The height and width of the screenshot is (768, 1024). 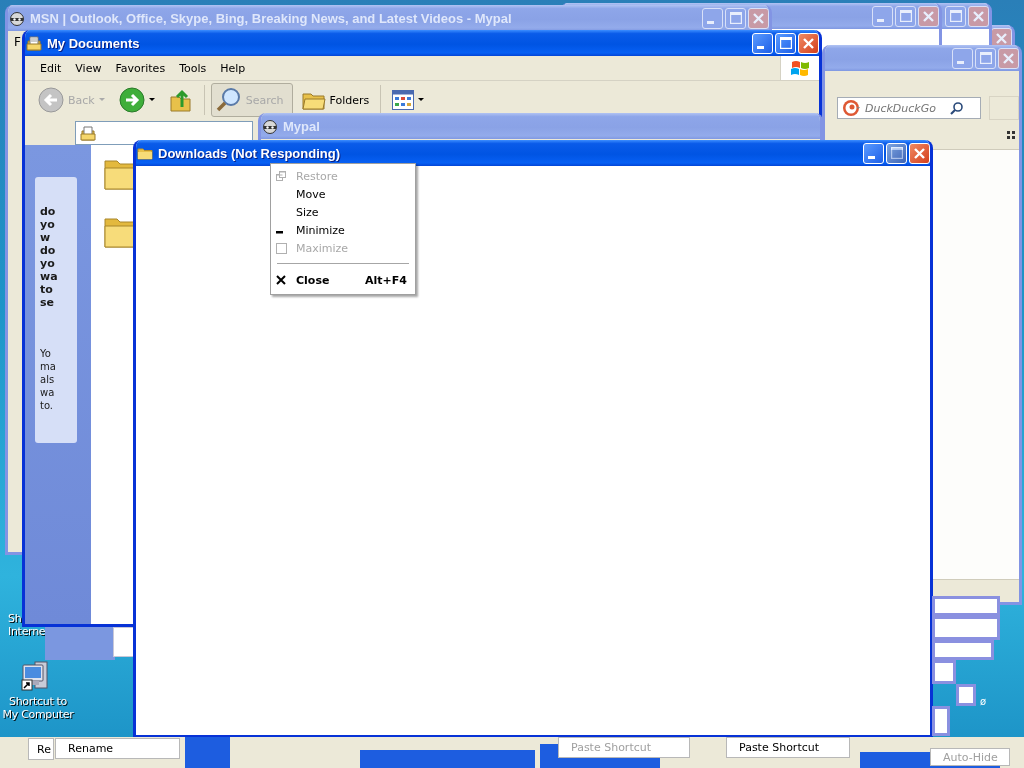 I want to click on views-icon, so click(x=403, y=100).